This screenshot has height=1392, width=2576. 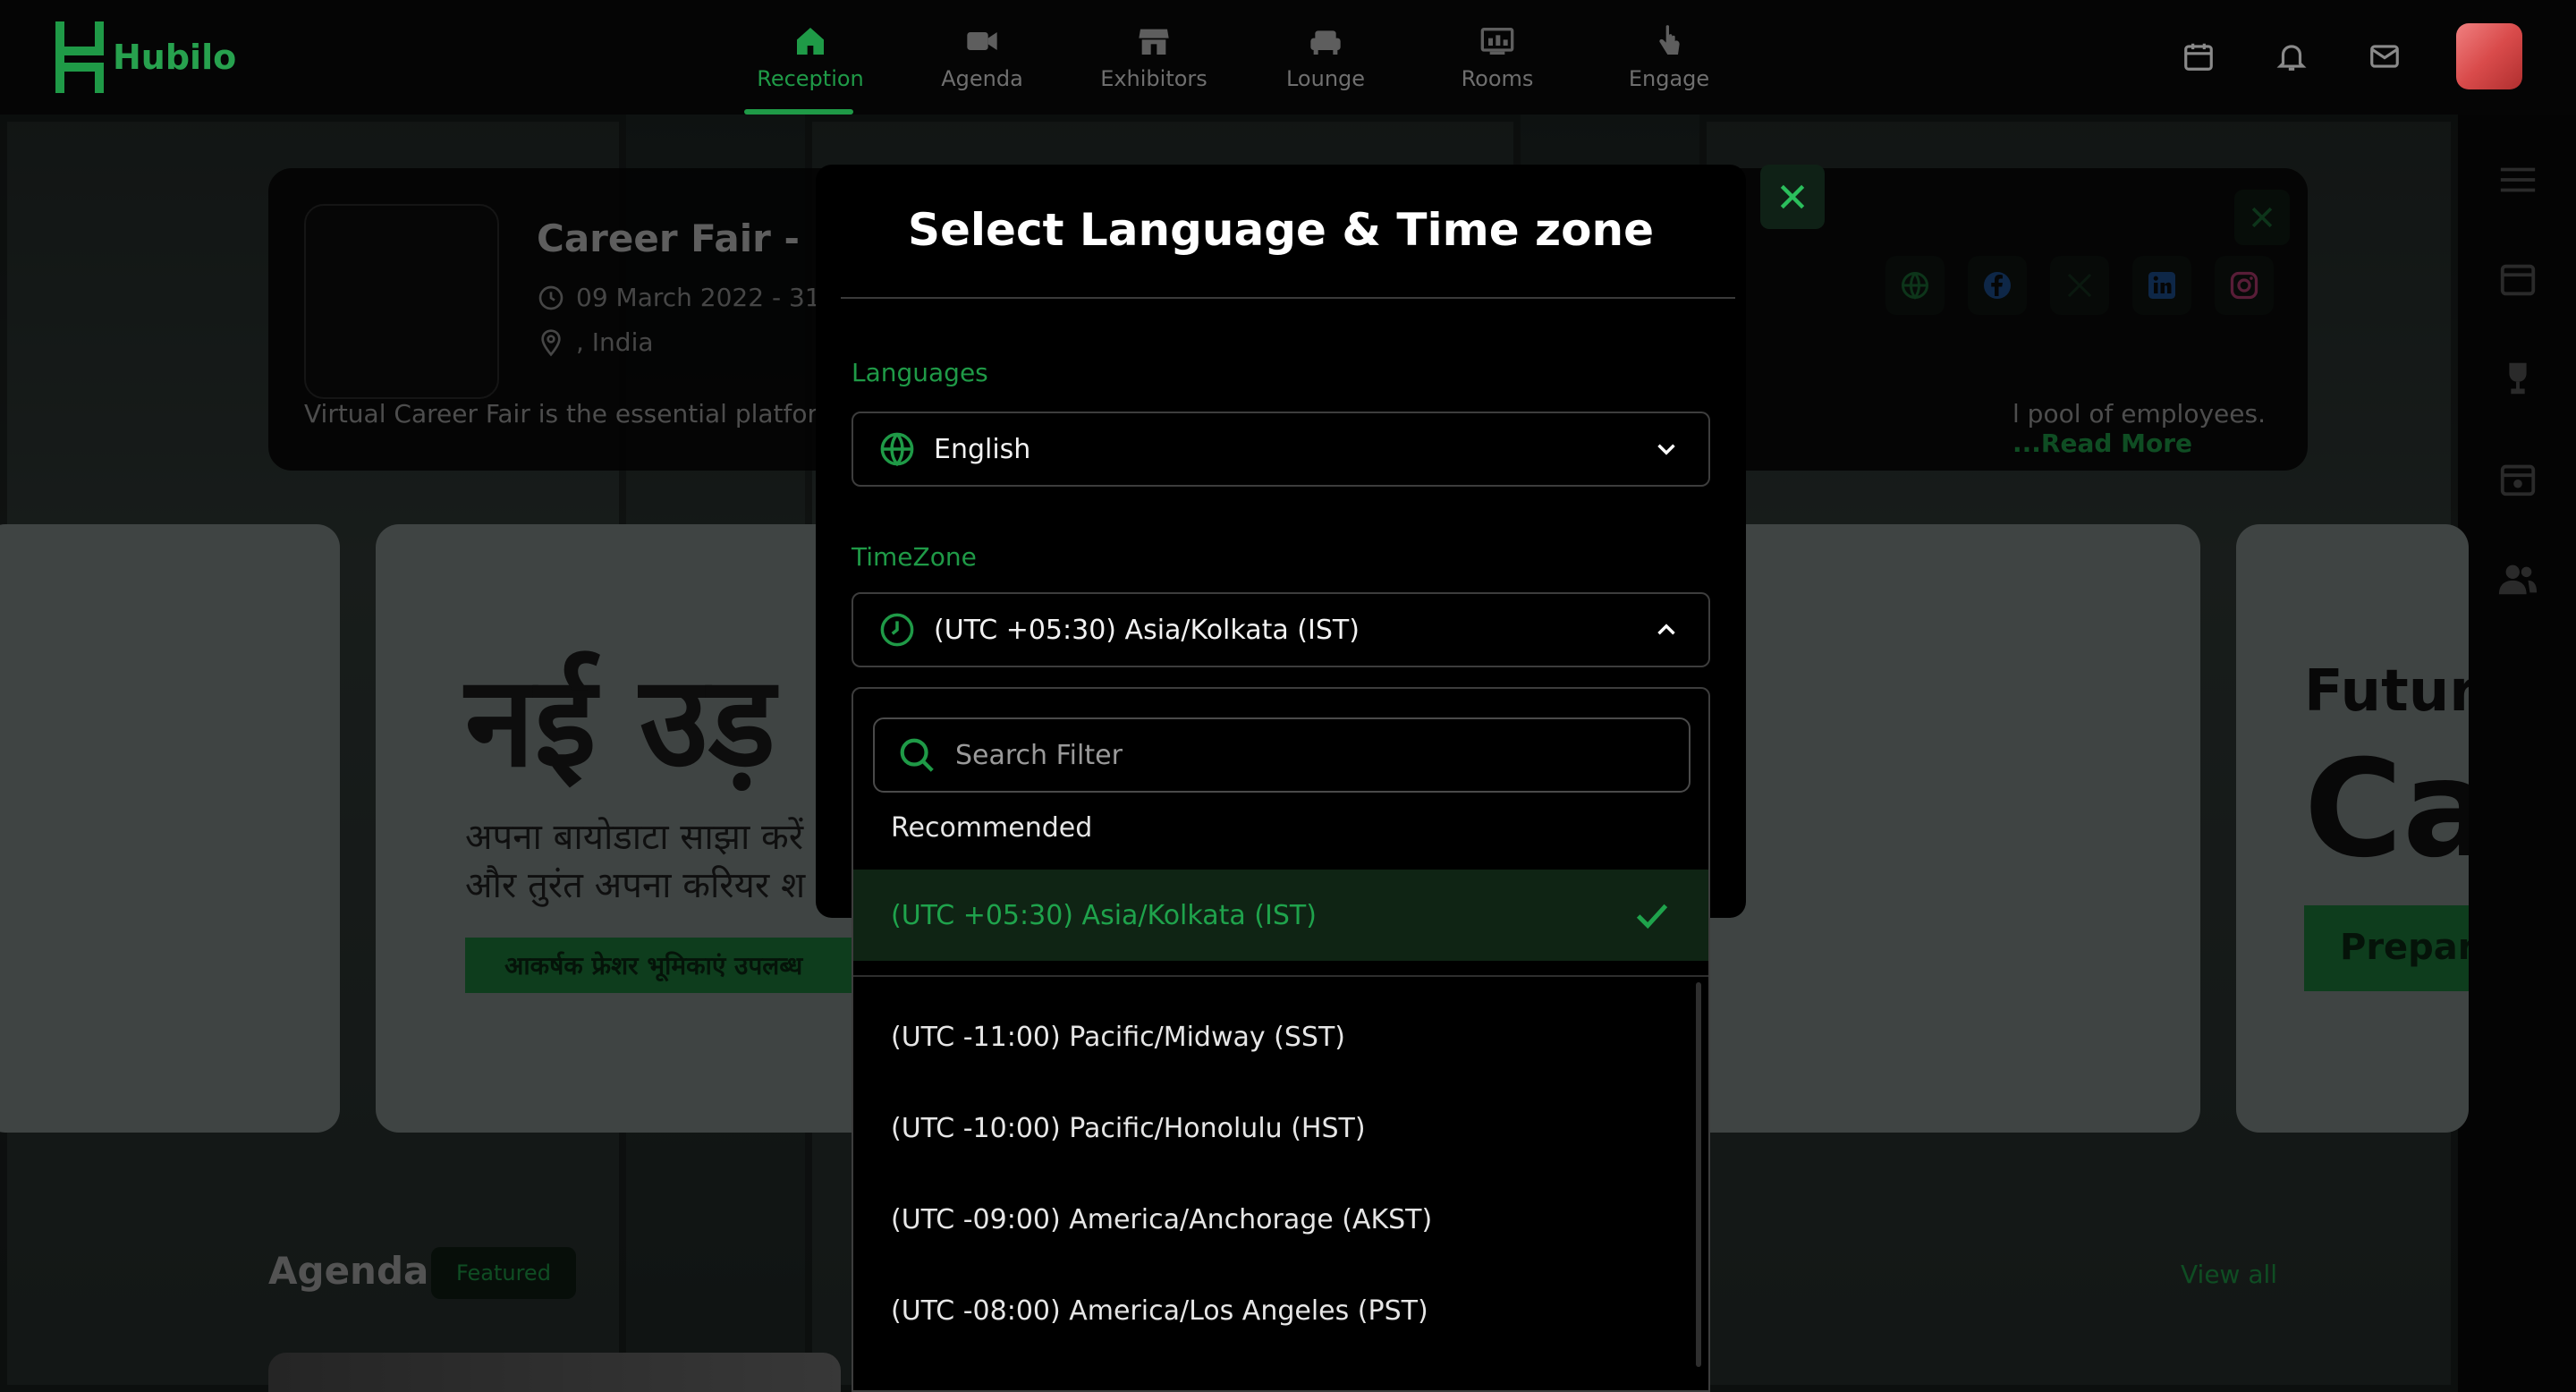 I want to click on timezone-select-value: (UTC +05:30) Asia/Kolkata (IST), so click(x=1147, y=630).